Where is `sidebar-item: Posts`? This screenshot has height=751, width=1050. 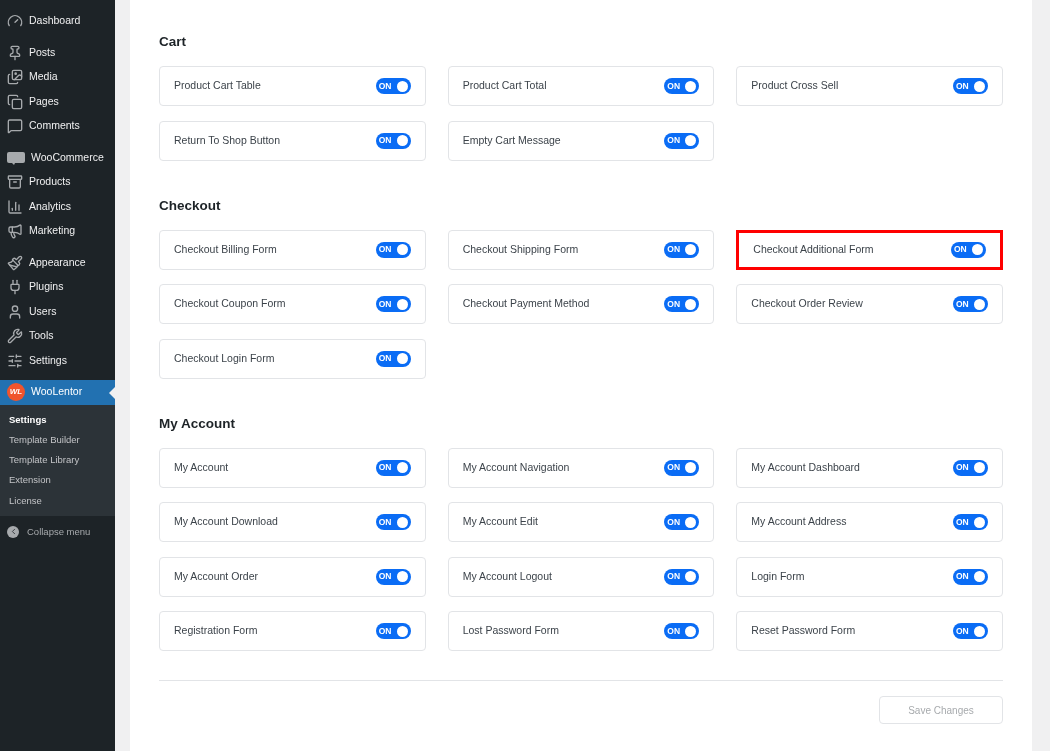
sidebar-item: Posts is located at coordinates (57, 52).